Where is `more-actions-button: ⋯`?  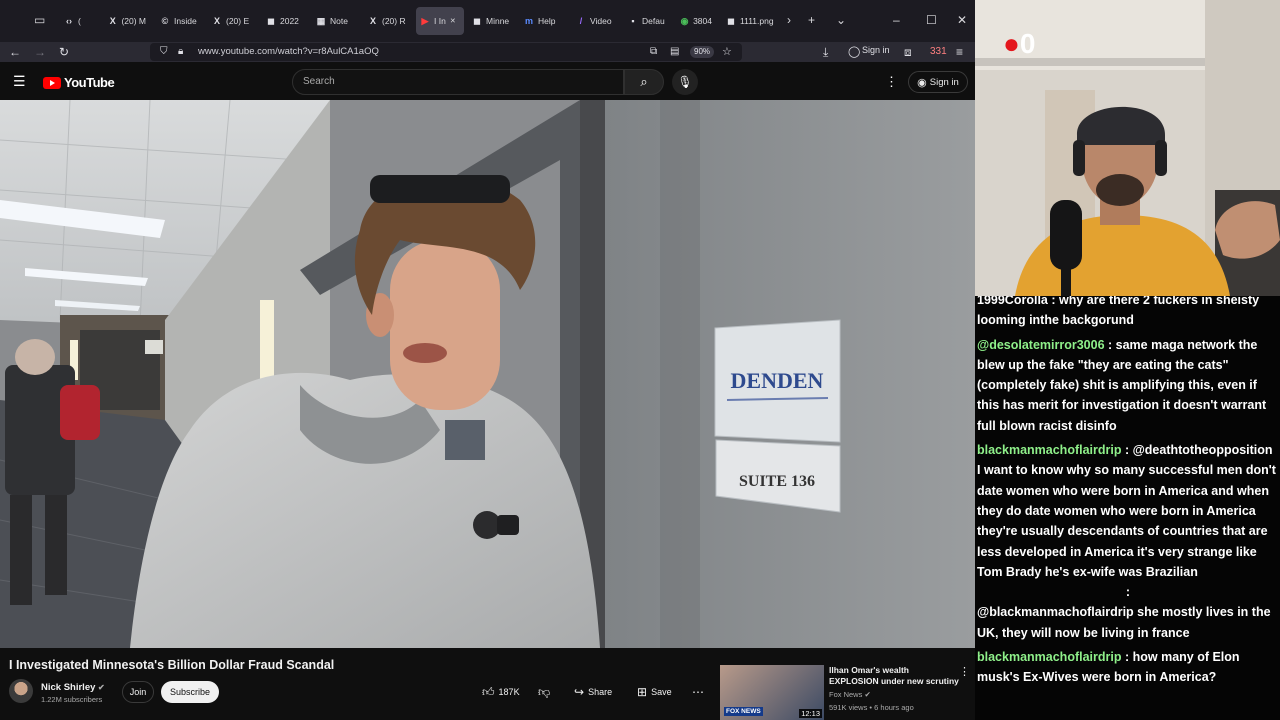 more-actions-button: ⋯ is located at coordinates (698, 692).